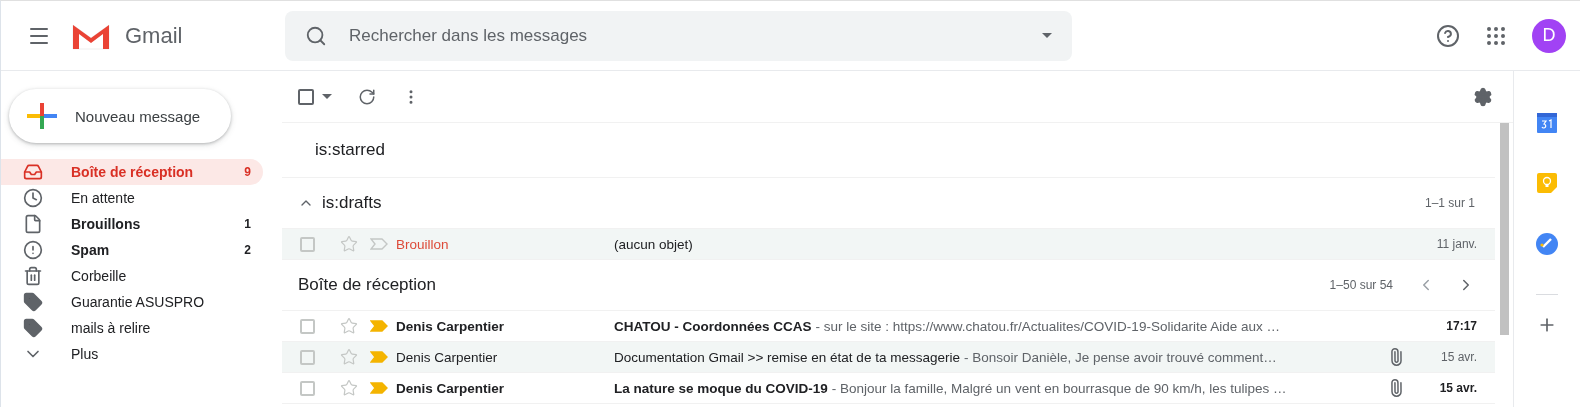  What do you see at coordinates (120, 116) in the screenshot?
I see `compose-button: Nouveau message` at bounding box center [120, 116].